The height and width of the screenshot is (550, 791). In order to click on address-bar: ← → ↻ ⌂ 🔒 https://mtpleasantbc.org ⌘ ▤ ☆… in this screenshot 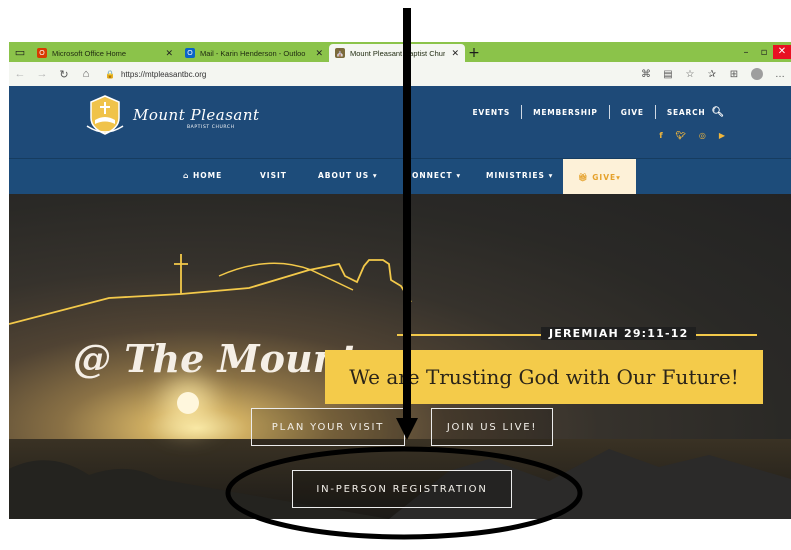, I will do `click(400, 74)`.